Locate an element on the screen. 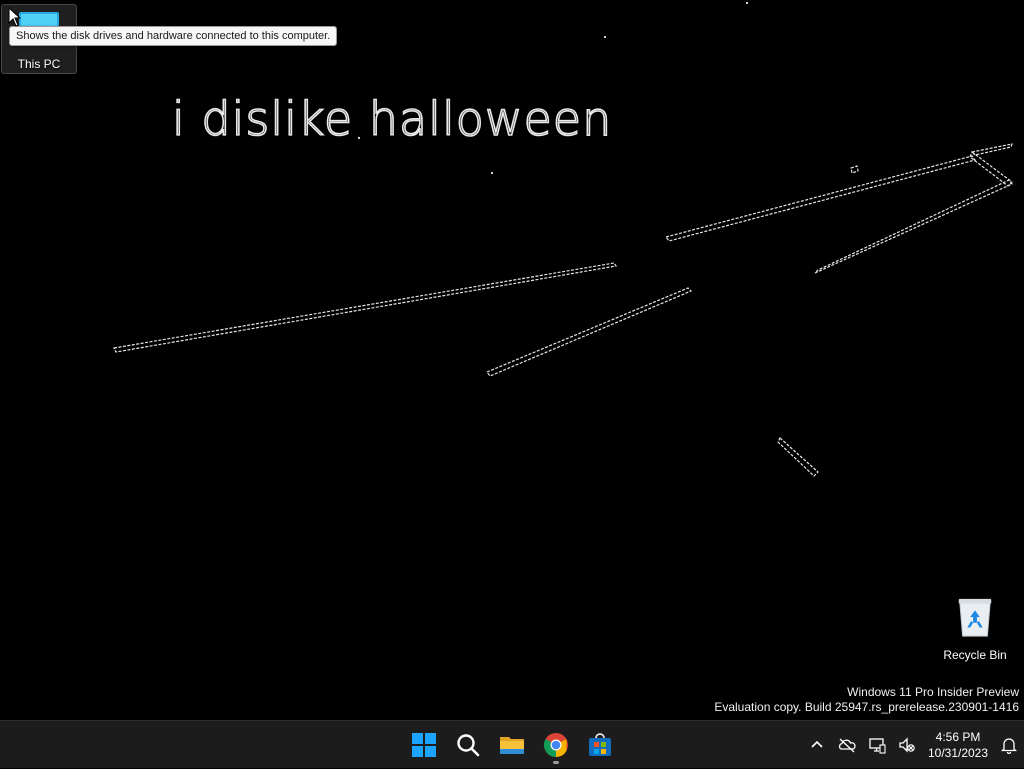 Image resolution: width=1024 pixels, height=769 pixels. recycle-bin-icon is located at coordinates (975, 617).